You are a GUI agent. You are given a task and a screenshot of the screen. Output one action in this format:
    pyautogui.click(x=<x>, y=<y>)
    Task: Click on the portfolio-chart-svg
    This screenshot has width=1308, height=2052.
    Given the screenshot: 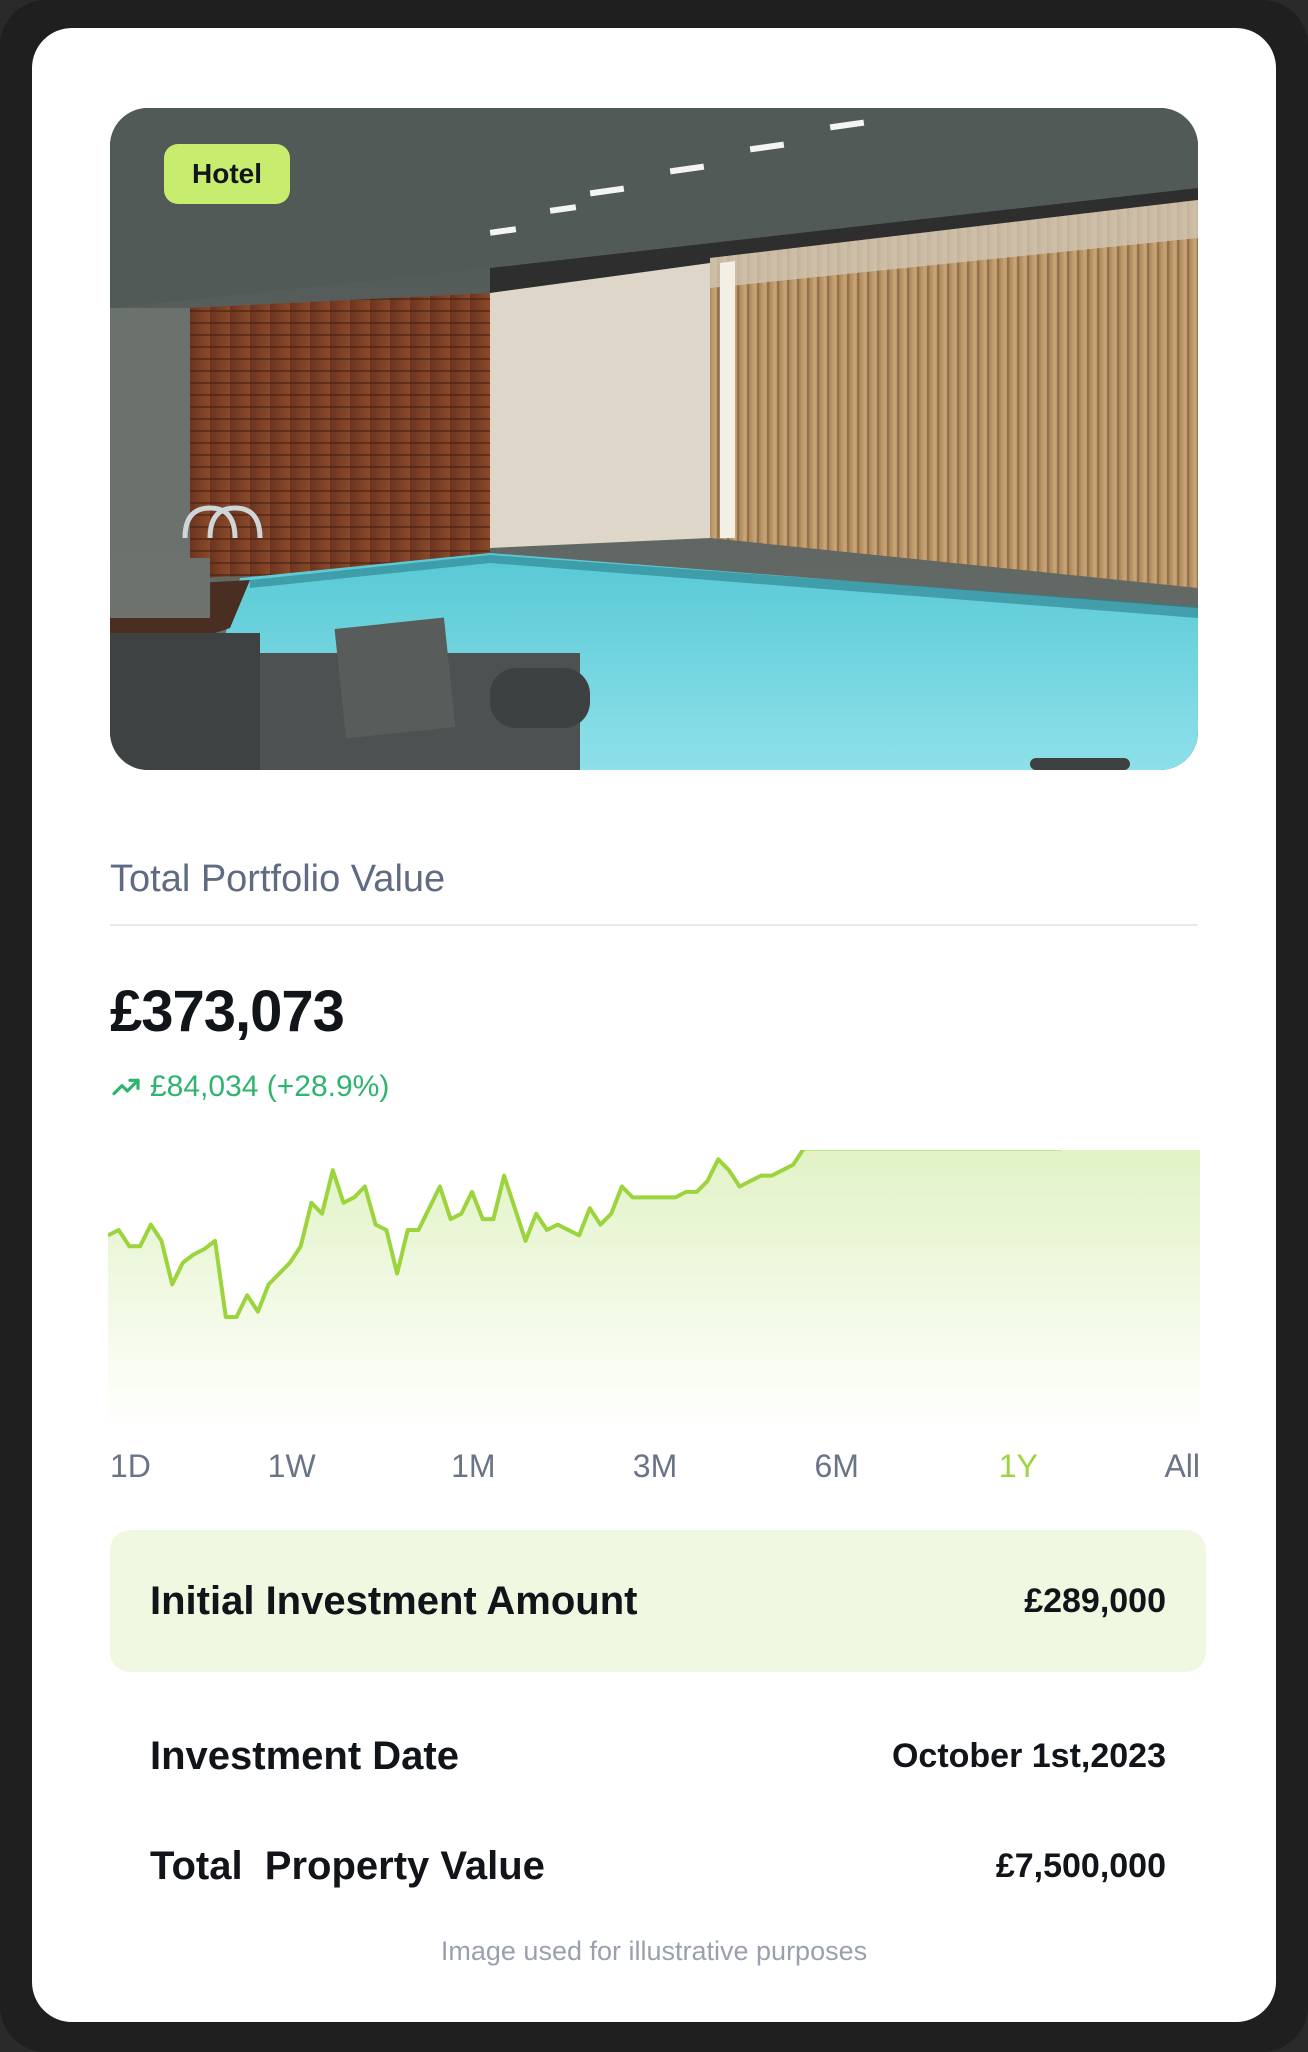 What is the action you would take?
    pyautogui.click(x=654, y=1290)
    